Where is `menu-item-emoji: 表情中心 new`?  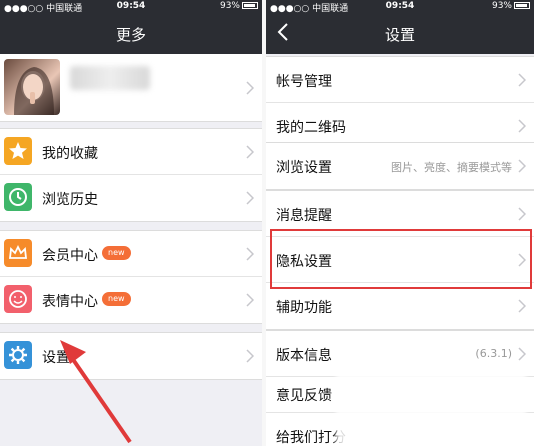
menu-item-emoji: 表情中心 new is located at coordinates (131, 300).